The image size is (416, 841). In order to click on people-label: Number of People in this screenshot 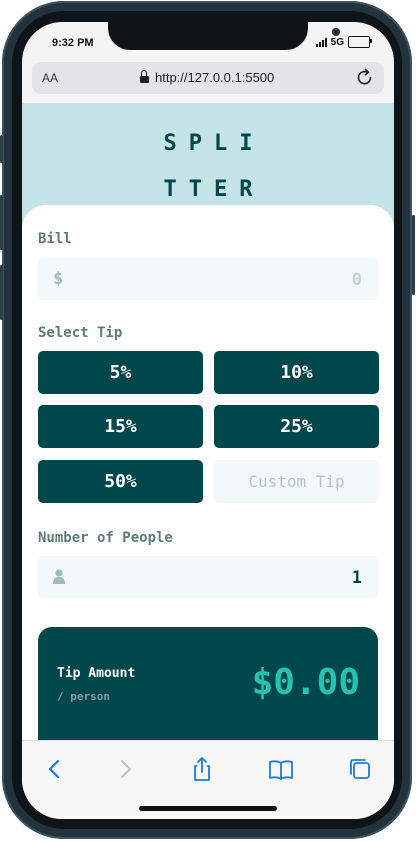, I will do `click(105, 538)`.